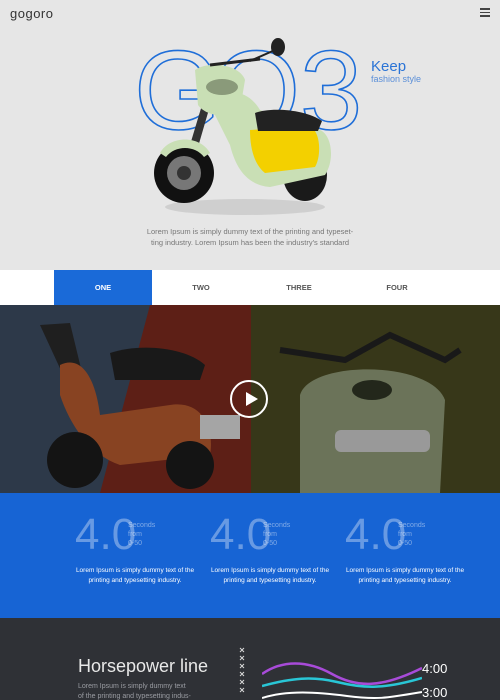 This screenshot has height=700, width=500. I want to click on hamburger-menu-icon, so click(485, 12).